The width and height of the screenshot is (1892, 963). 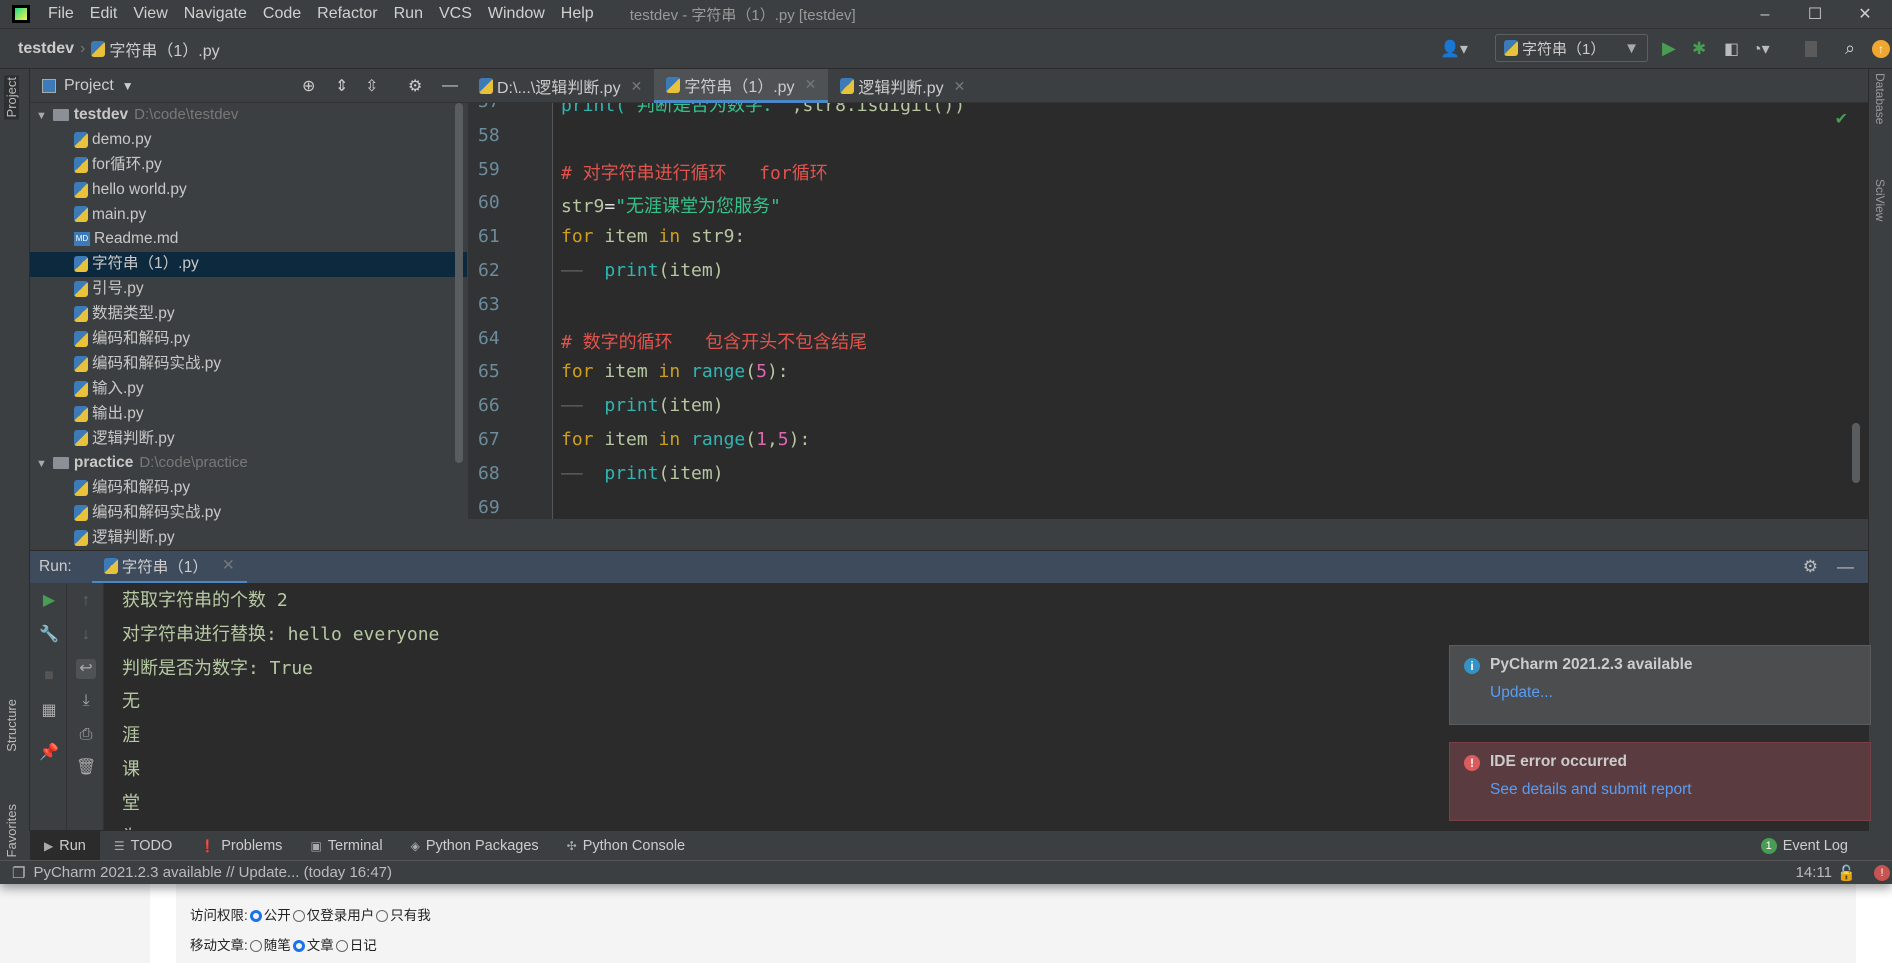 What do you see at coordinates (741, 86) in the screenshot?
I see `editor-tab: 字符串（1）.py ✕` at bounding box center [741, 86].